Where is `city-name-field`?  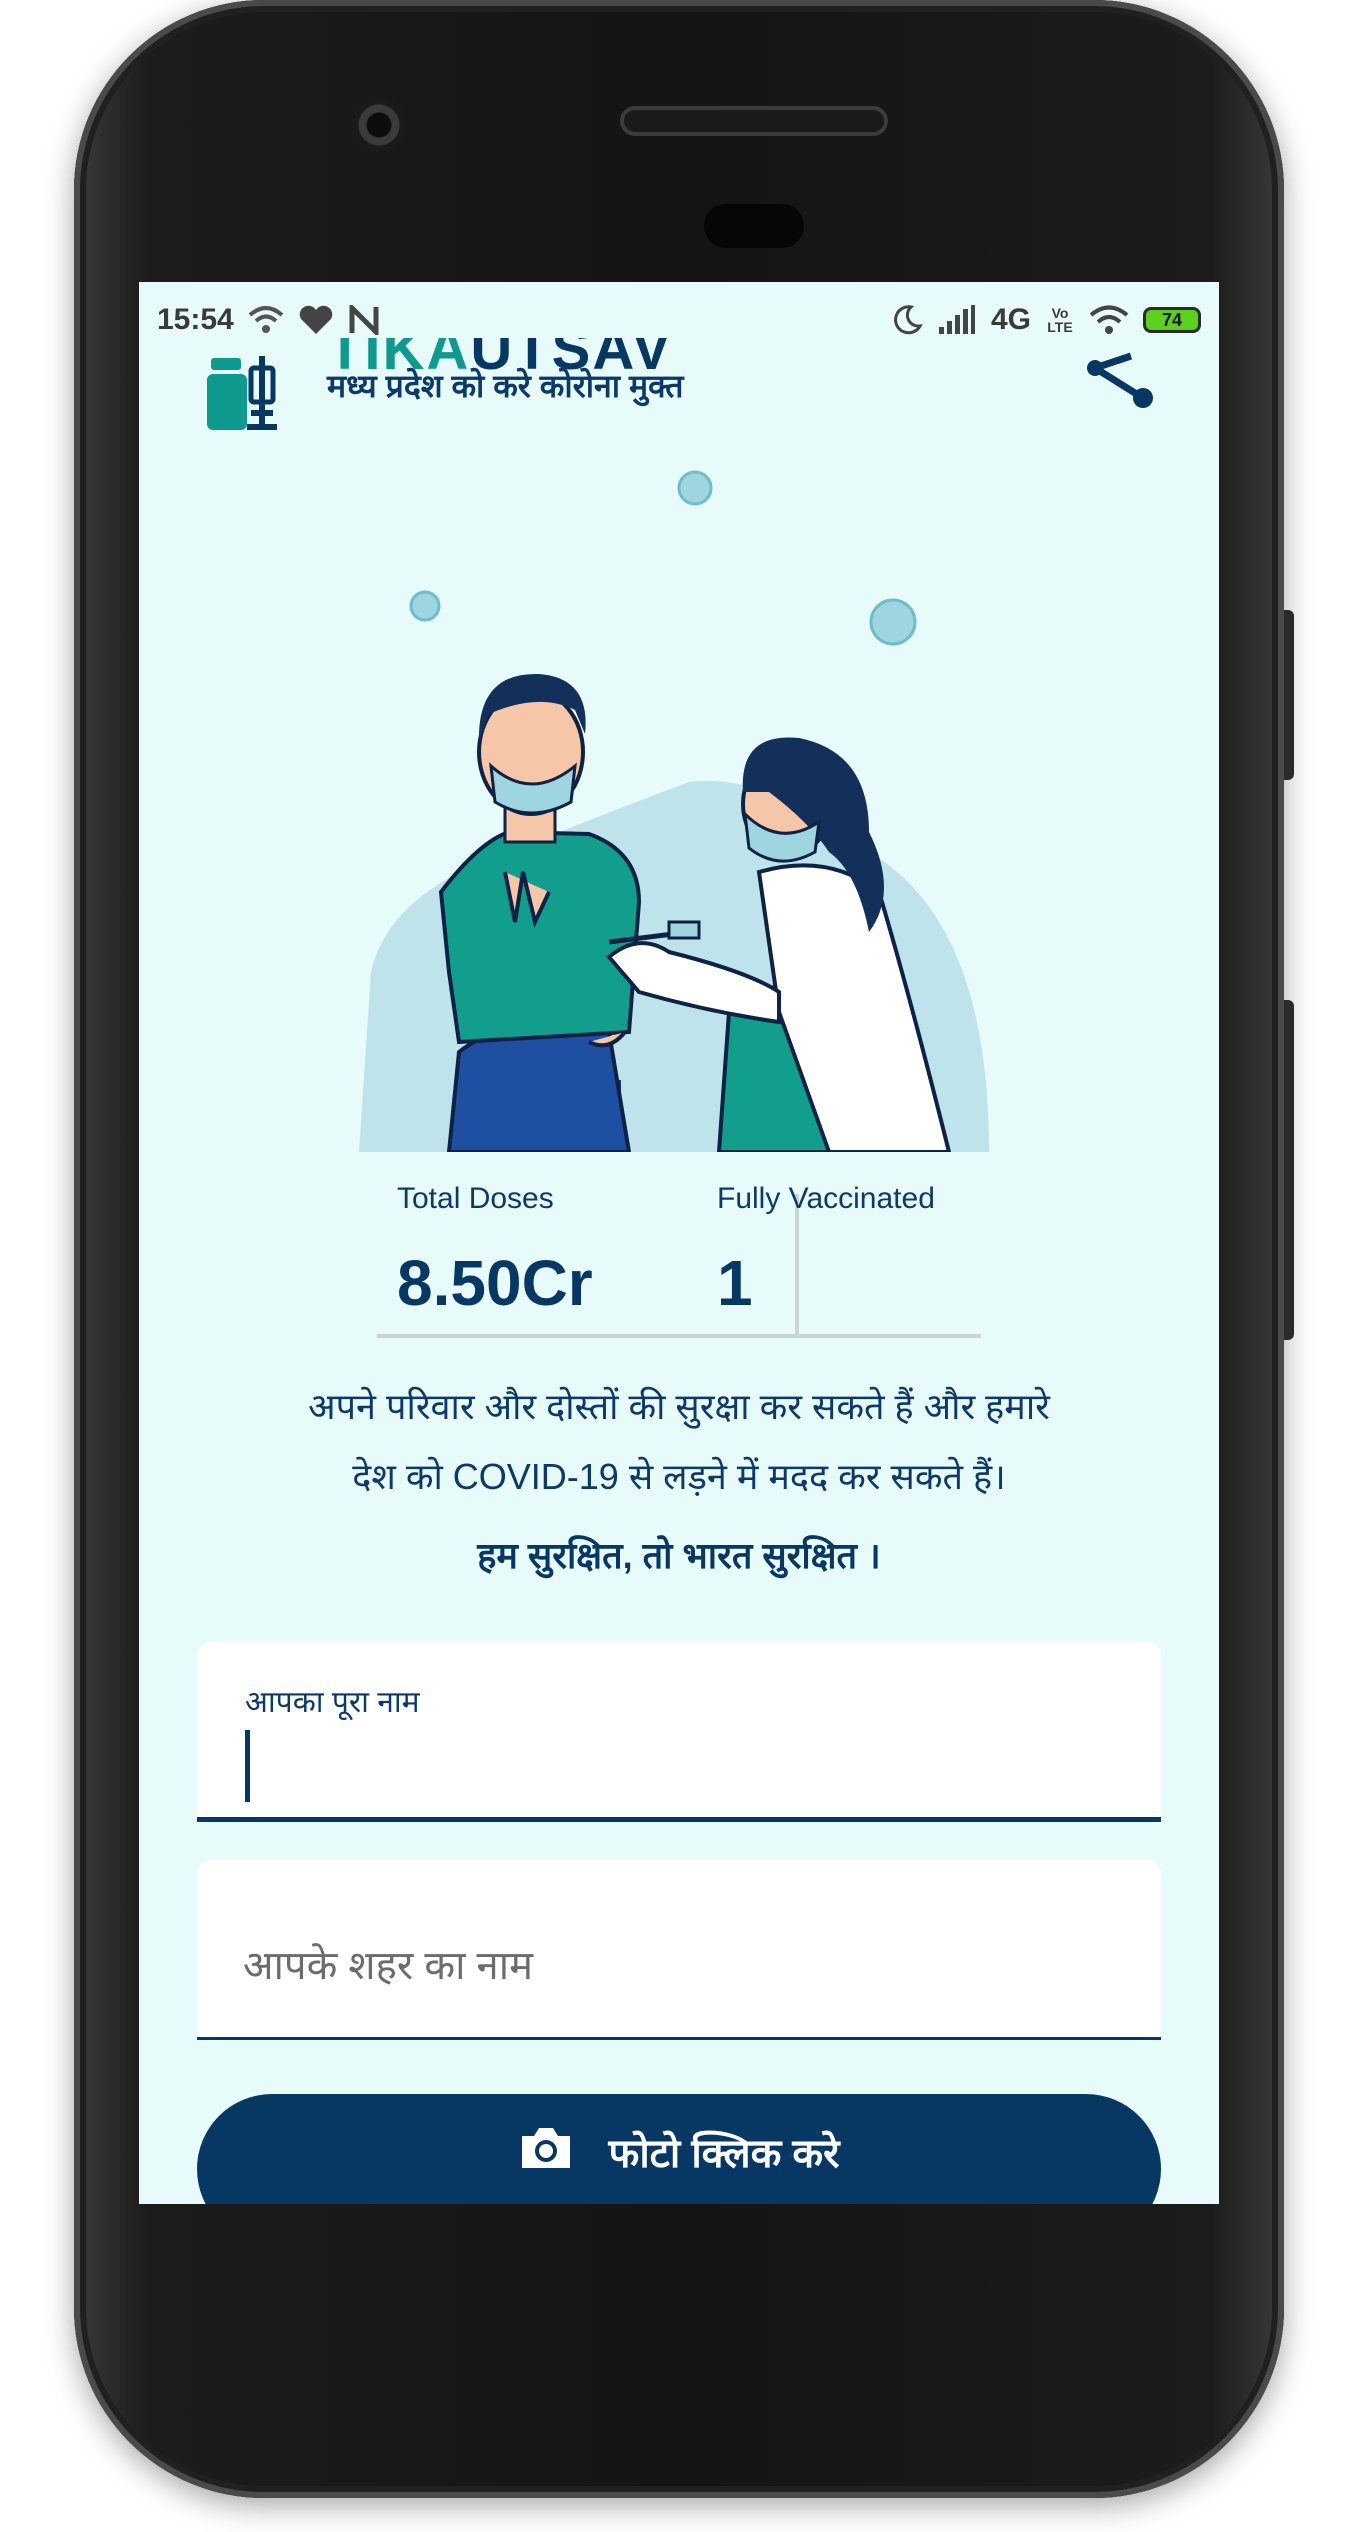
city-name-field is located at coordinates (679, 1950).